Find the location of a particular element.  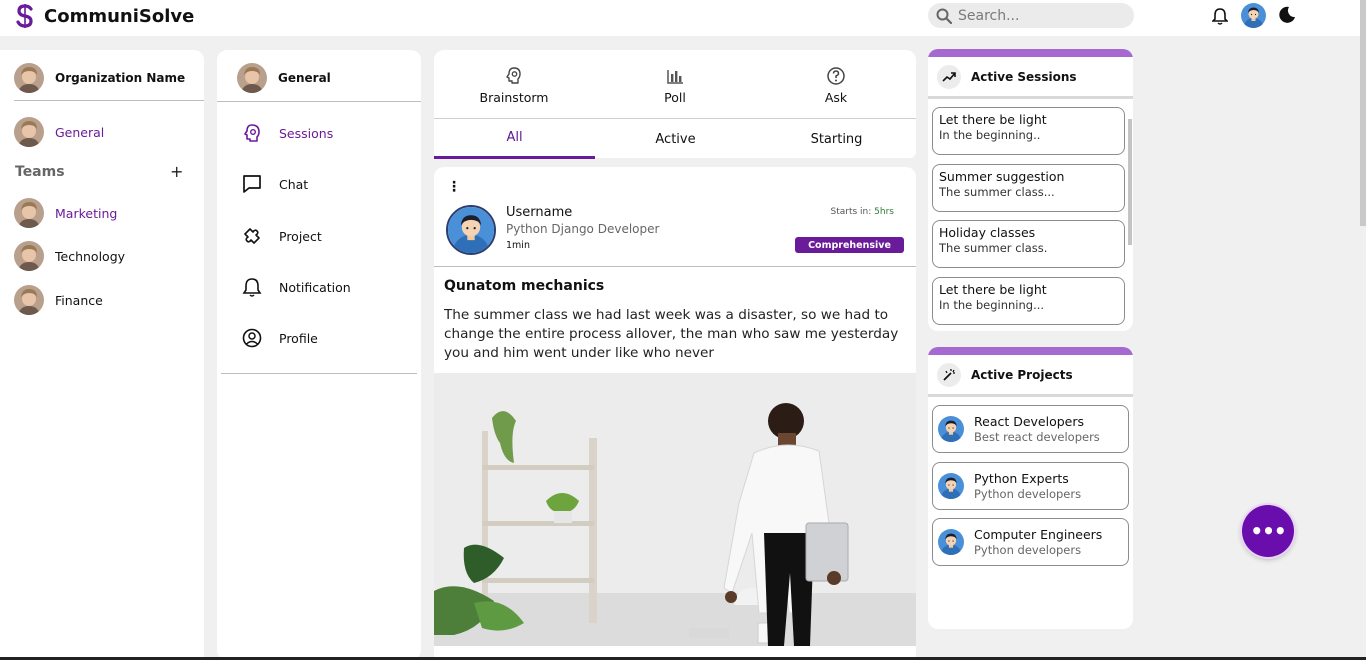

team-item-finance: Finance is located at coordinates (58, 300).